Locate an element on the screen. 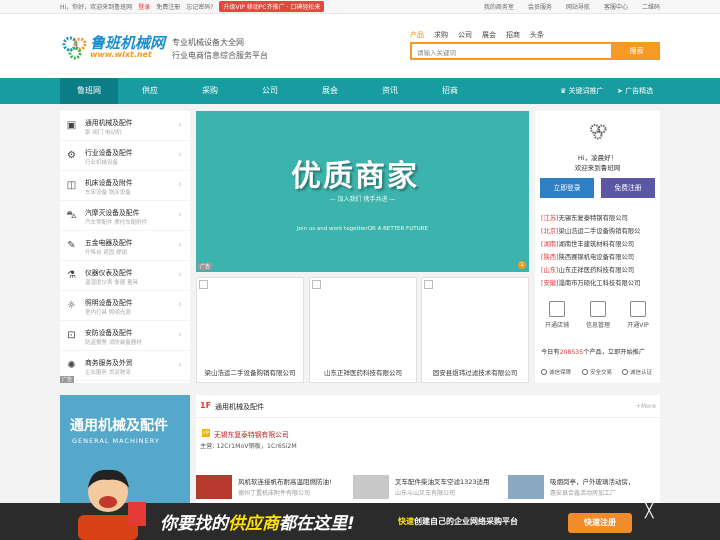 The image size is (720, 540). login-link: 登录 is located at coordinates (144, 6).